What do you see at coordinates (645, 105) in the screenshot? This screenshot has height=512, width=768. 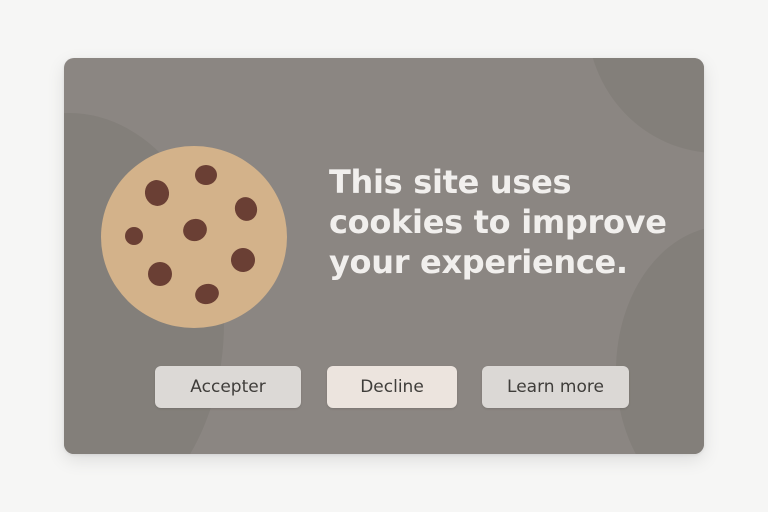 I see `background-shape` at bounding box center [645, 105].